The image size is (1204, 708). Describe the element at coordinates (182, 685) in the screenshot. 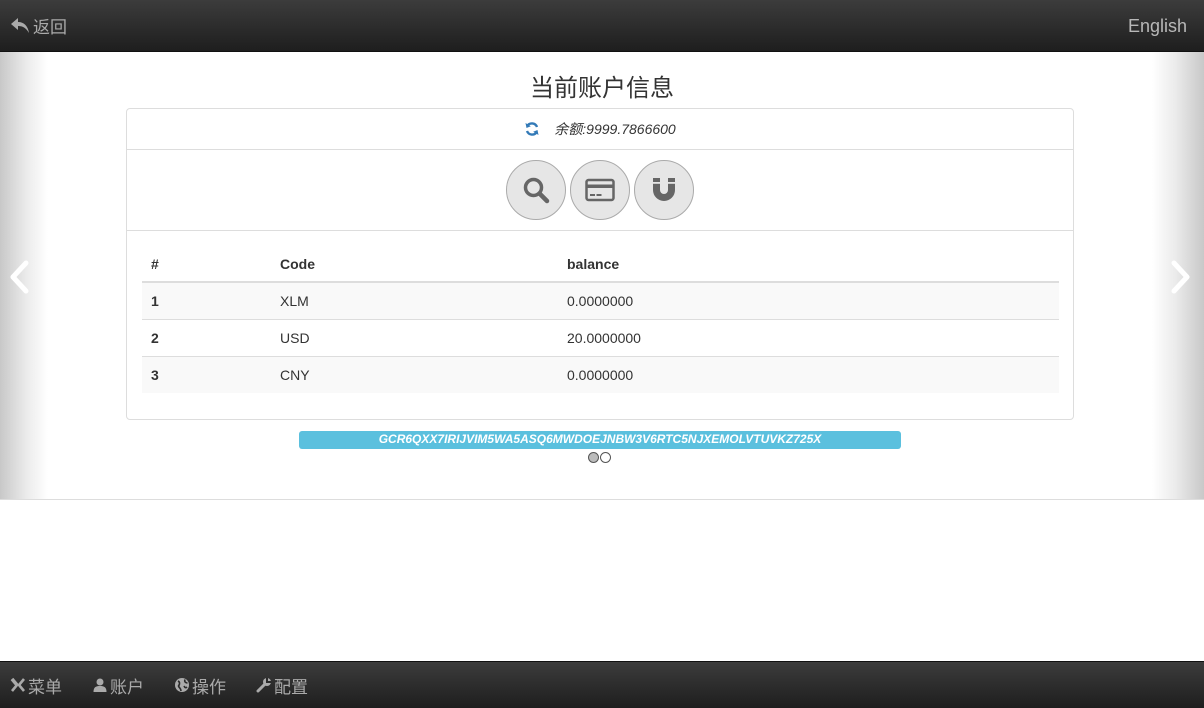

I see `globe-icon` at that location.